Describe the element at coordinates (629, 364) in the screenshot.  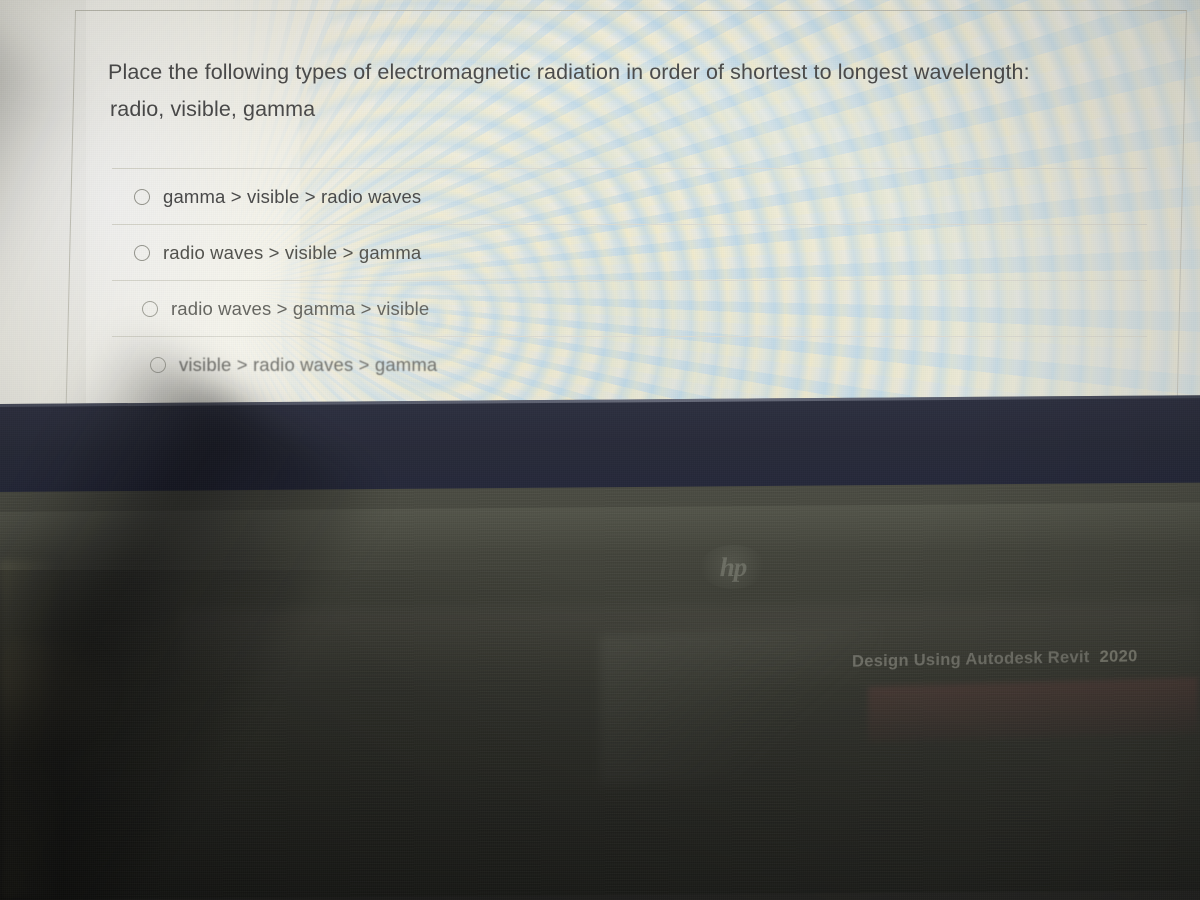
I see `answer-option-4: visible > radio waves > gamma` at that location.